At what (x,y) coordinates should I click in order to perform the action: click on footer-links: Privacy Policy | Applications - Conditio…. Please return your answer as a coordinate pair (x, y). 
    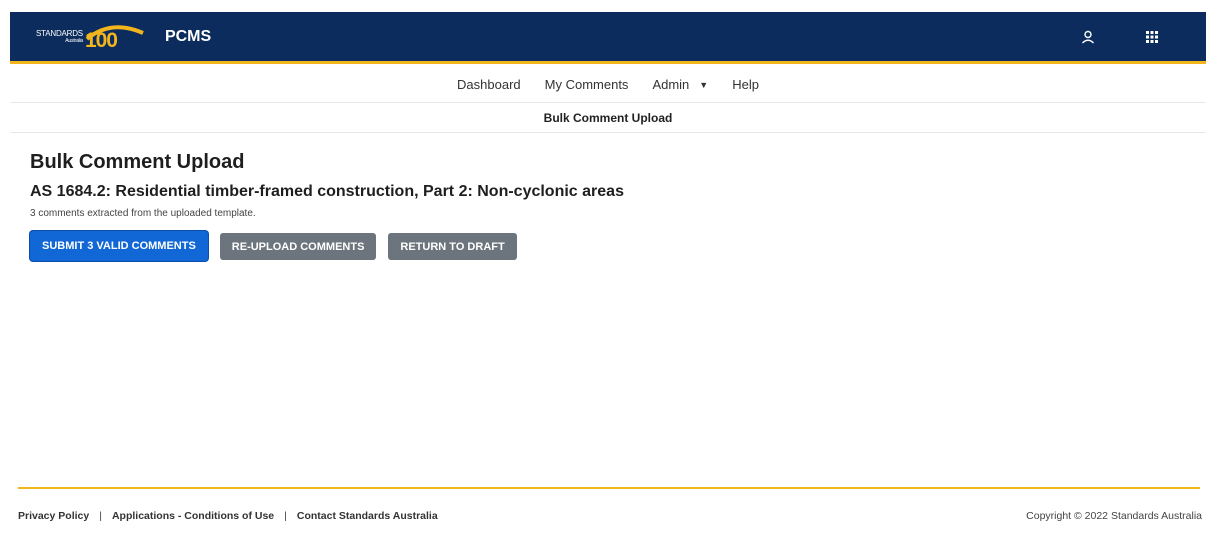
    Looking at the image, I should click on (228, 516).